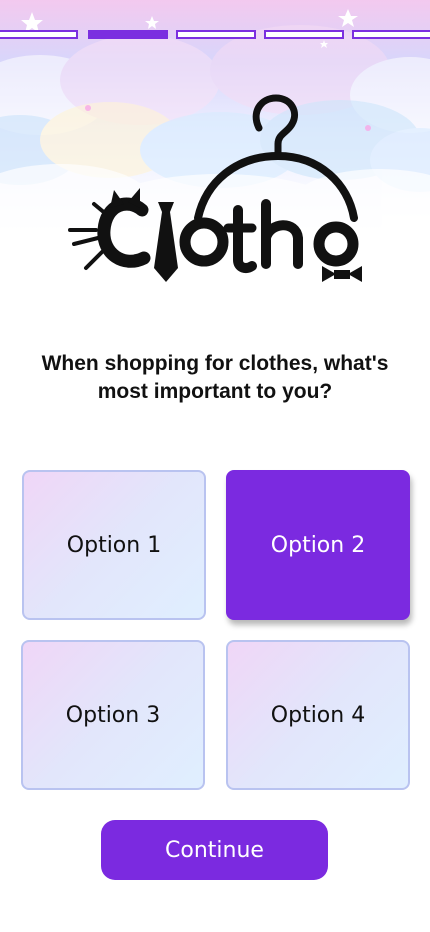 The image size is (430, 932). I want to click on progress-bar, so click(215, 36).